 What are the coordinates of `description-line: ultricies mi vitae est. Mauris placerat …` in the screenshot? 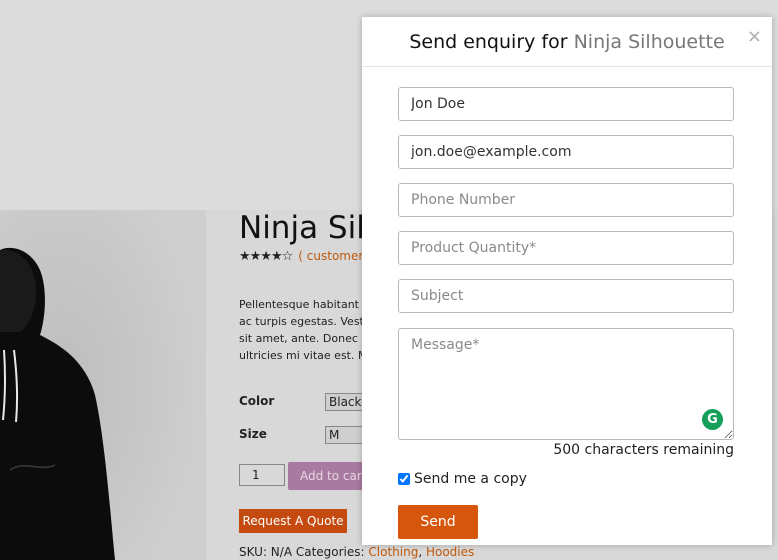 It's located at (304, 355).